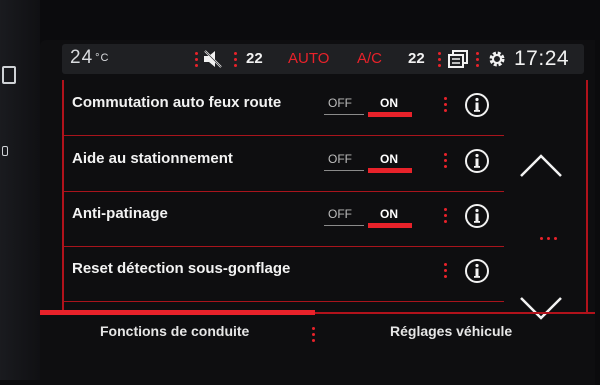  What do you see at coordinates (284, 109) in the screenshot?
I see `setting-row-auto-high-beam: Commutation auto feux route OFF ON` at bounding box center [284, 109].